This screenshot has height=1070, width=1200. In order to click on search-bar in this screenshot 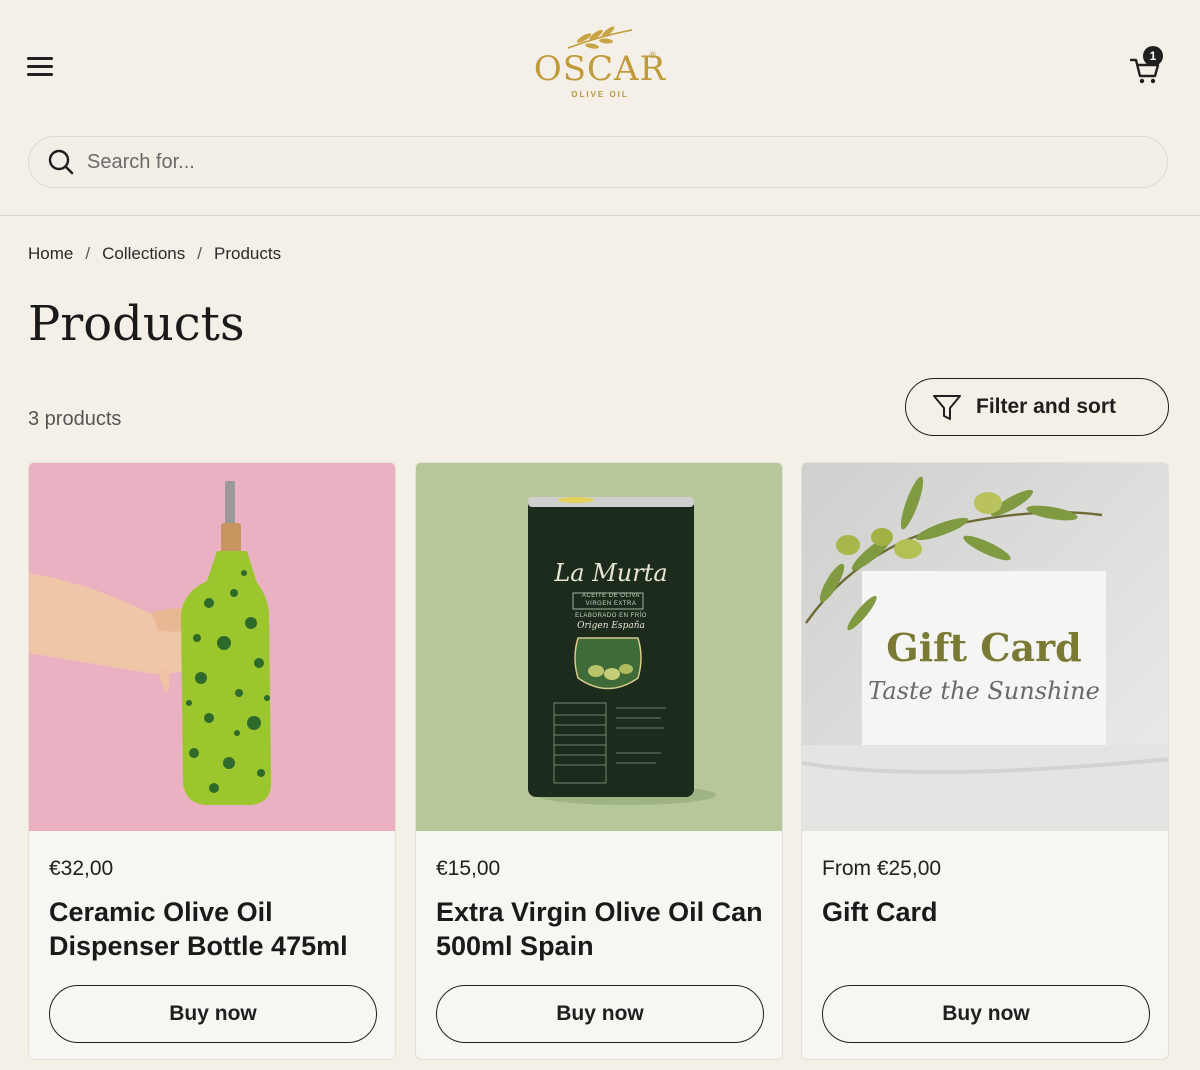, I will do `click(598, 162)`.